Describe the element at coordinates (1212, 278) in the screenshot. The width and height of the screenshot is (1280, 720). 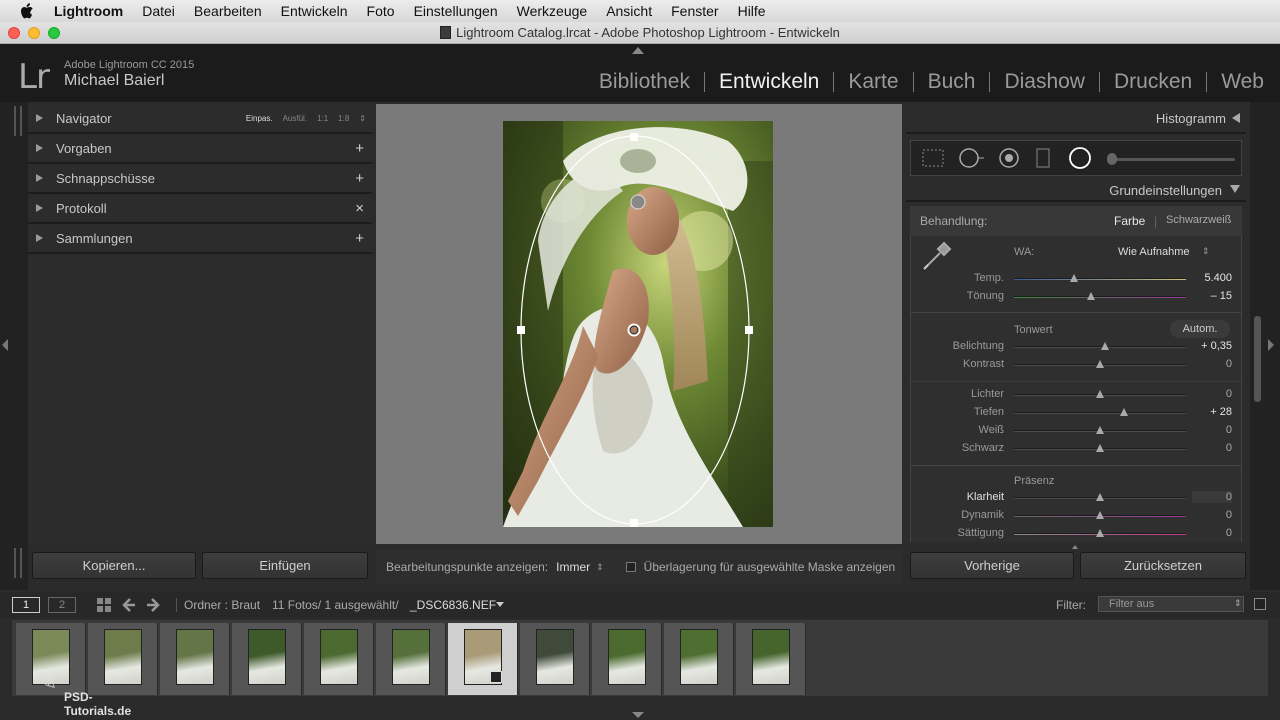
I see `slider-value-temp: 5.400` at that location.